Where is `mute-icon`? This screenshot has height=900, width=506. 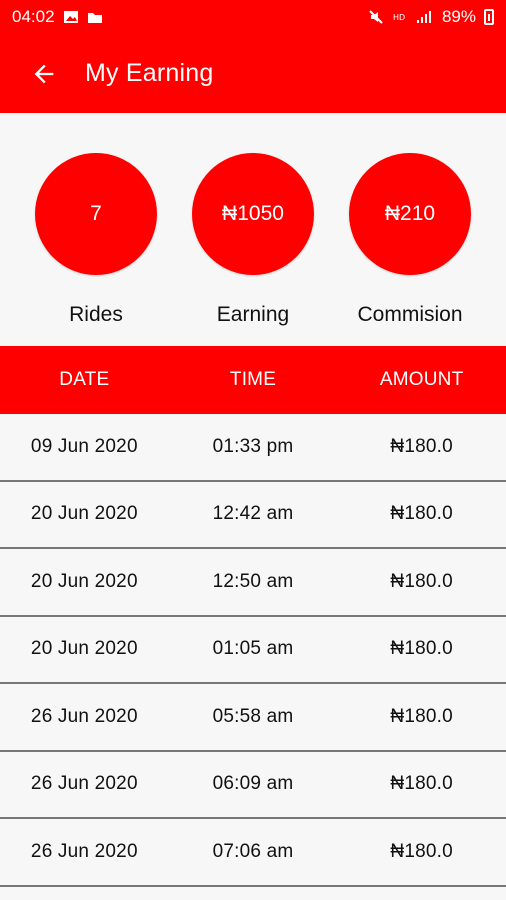 mute-icon is located at coordinates (376, 17).